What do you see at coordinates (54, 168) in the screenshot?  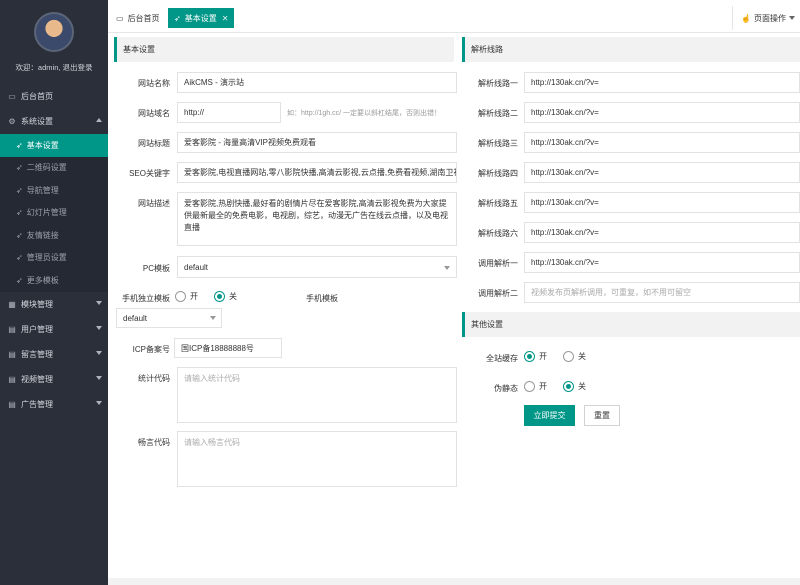 I see `sidebar-item-qrcode: ➶ 二维码设置` at bounding box center [54, 168].